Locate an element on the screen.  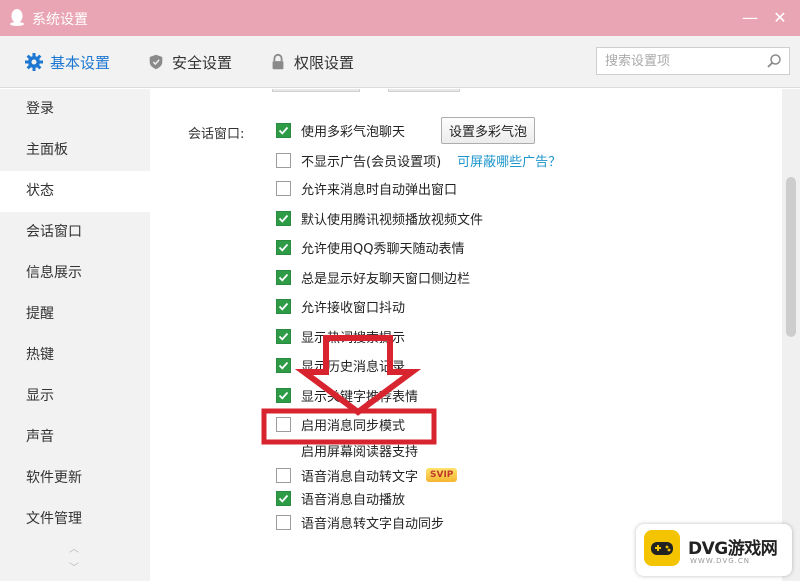
search-icon is located at coordinates (774, 61).